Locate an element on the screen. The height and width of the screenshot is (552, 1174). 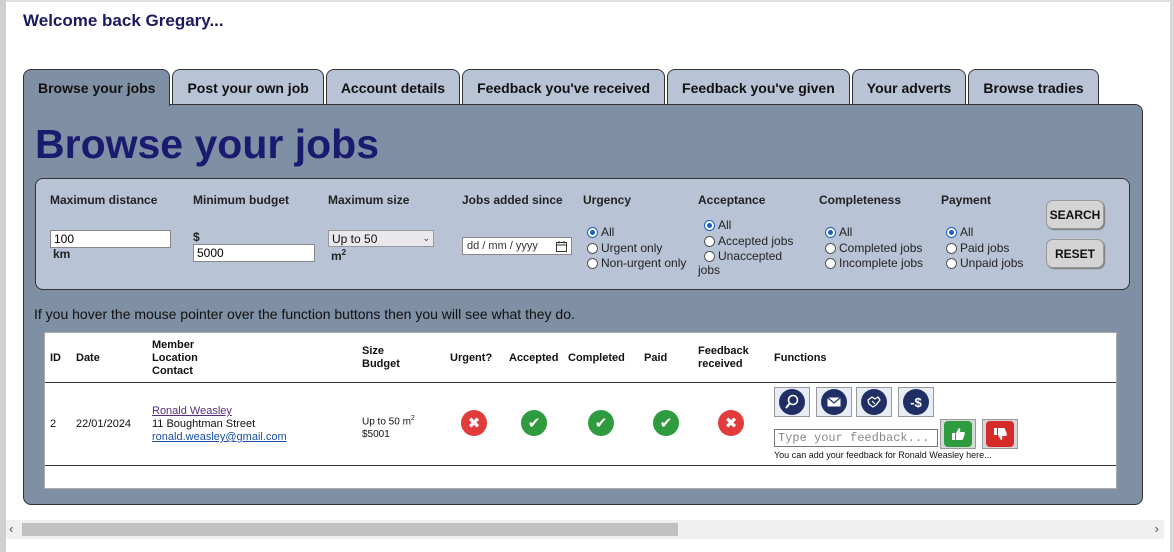
page-title: Browse your jobs is located at coordinates (207, 144).